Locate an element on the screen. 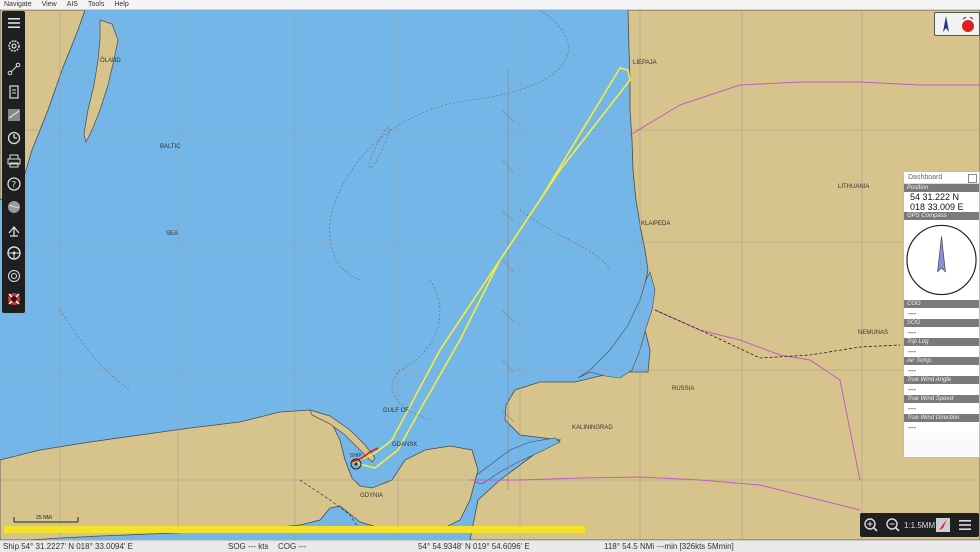 The width and height of the screenshot is (980, 552). chart-layer-button is located at coordinates (13, 114).